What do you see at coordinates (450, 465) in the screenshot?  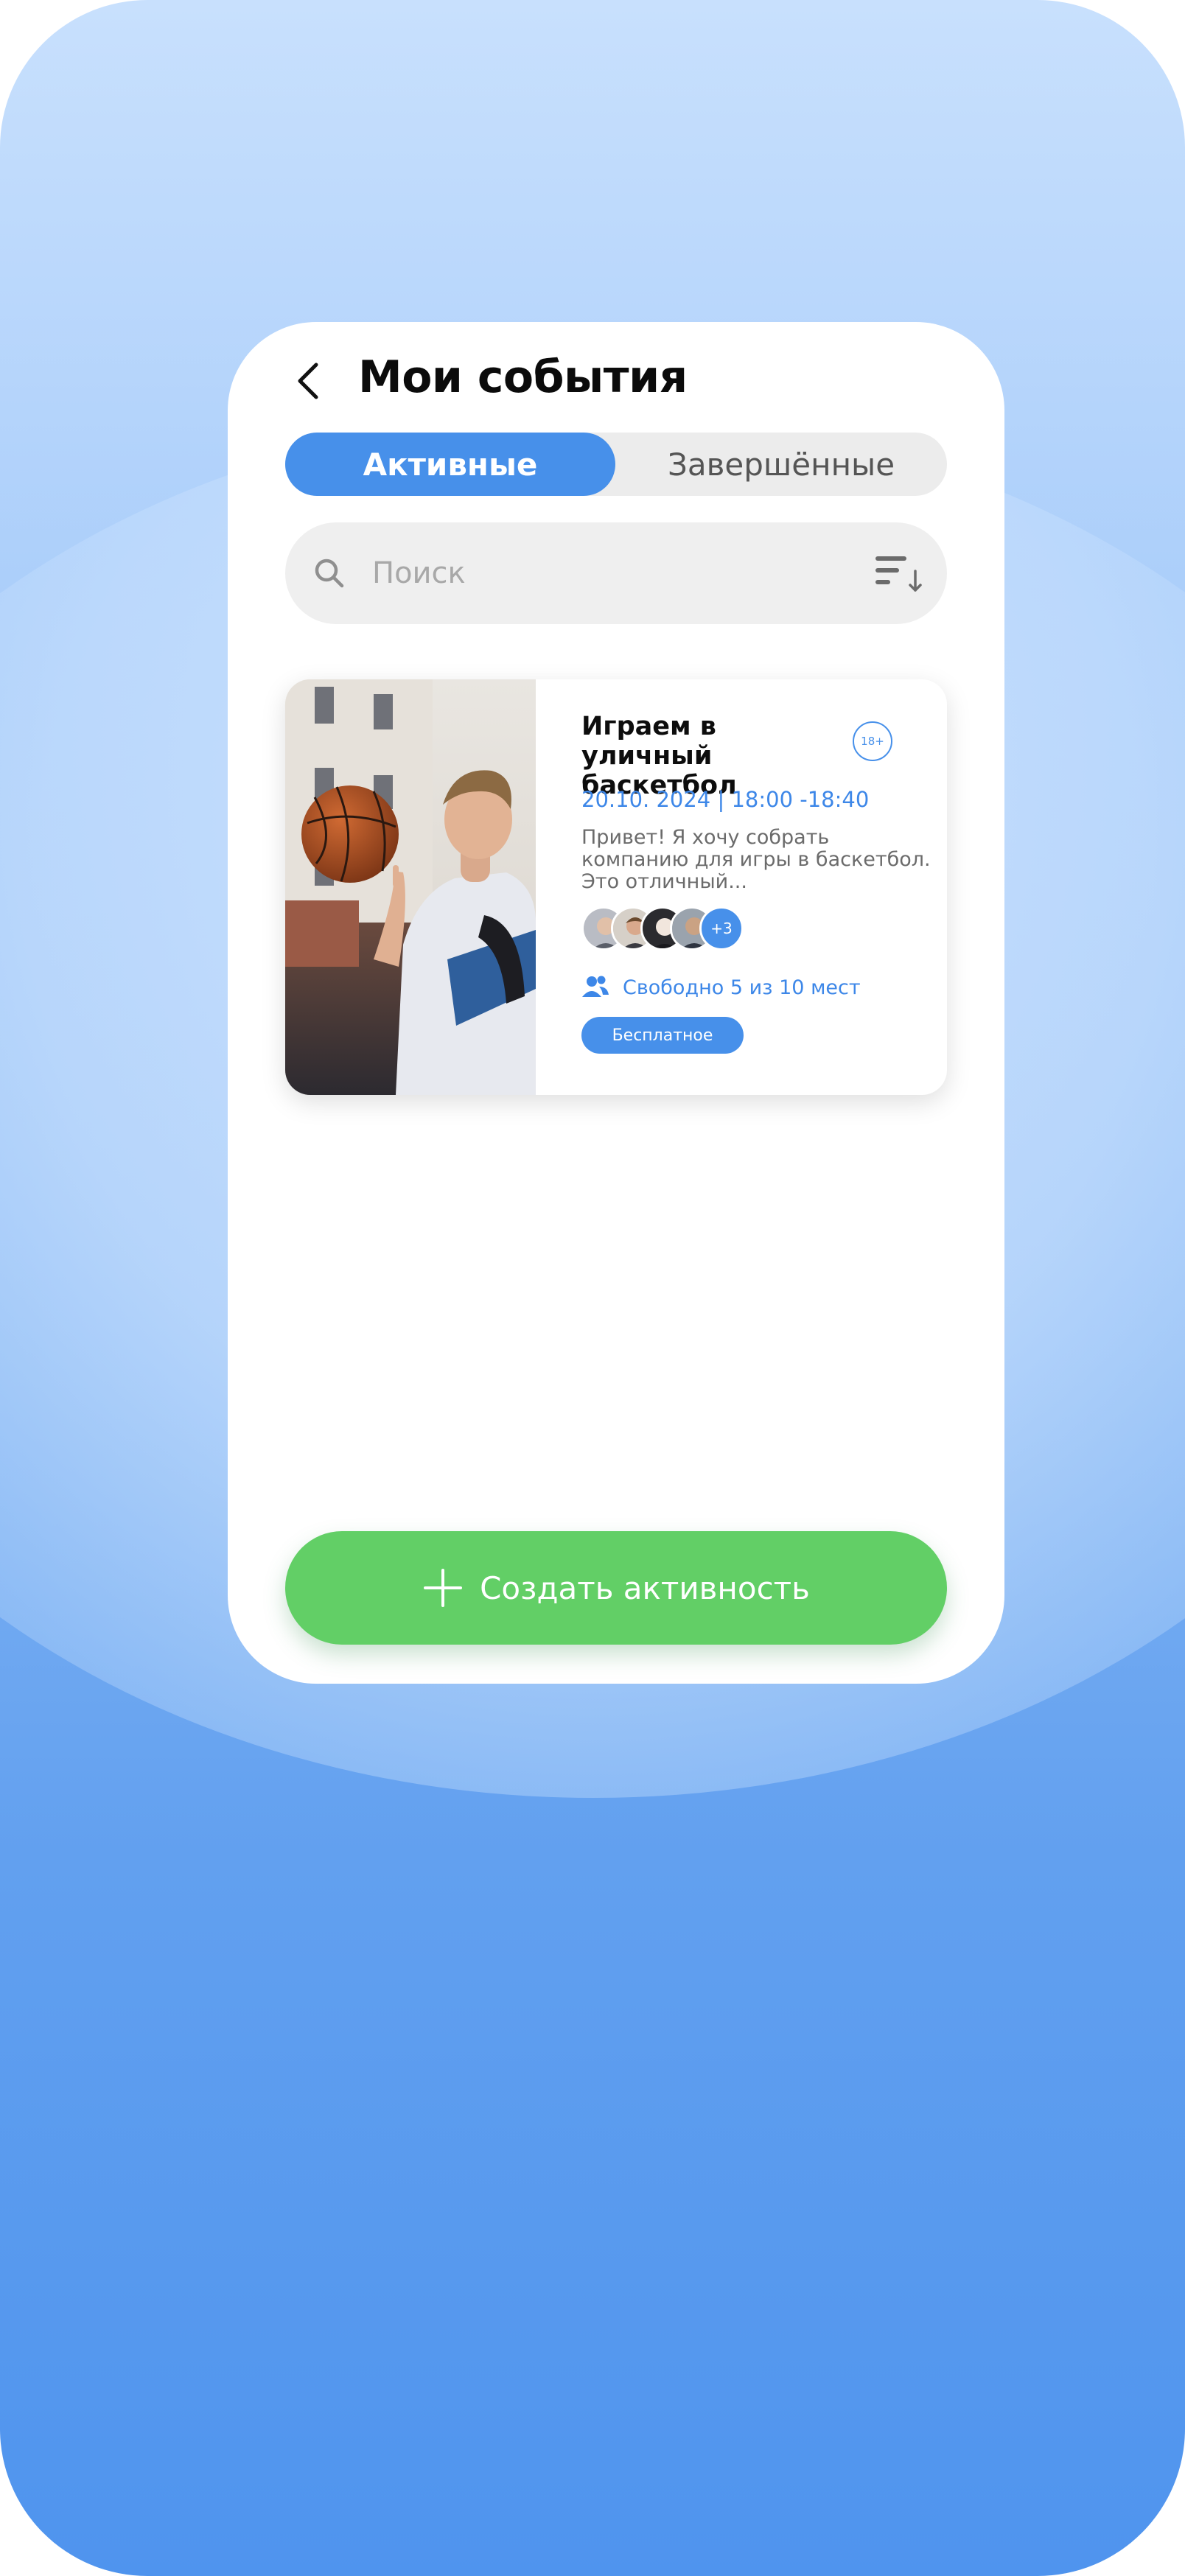 I see `tab-active: Активные` at bounding box center [450, 465].